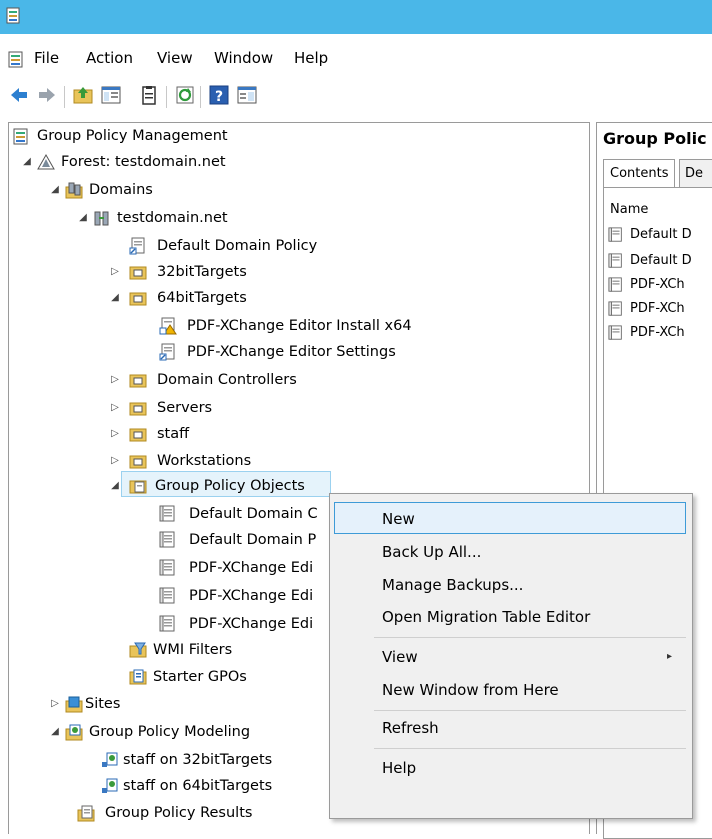 This screenshot has width=712, height=839. Describe the element at coordinates (657, 308) in the screenshot. I see `list-item-label: PDF-XCh` at that location.